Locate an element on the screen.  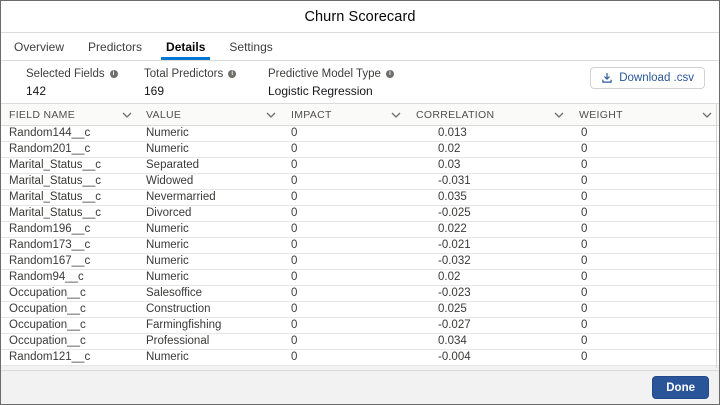
tab-bar: Overview Predictors Details Settings is located at coordinates (360, 47).